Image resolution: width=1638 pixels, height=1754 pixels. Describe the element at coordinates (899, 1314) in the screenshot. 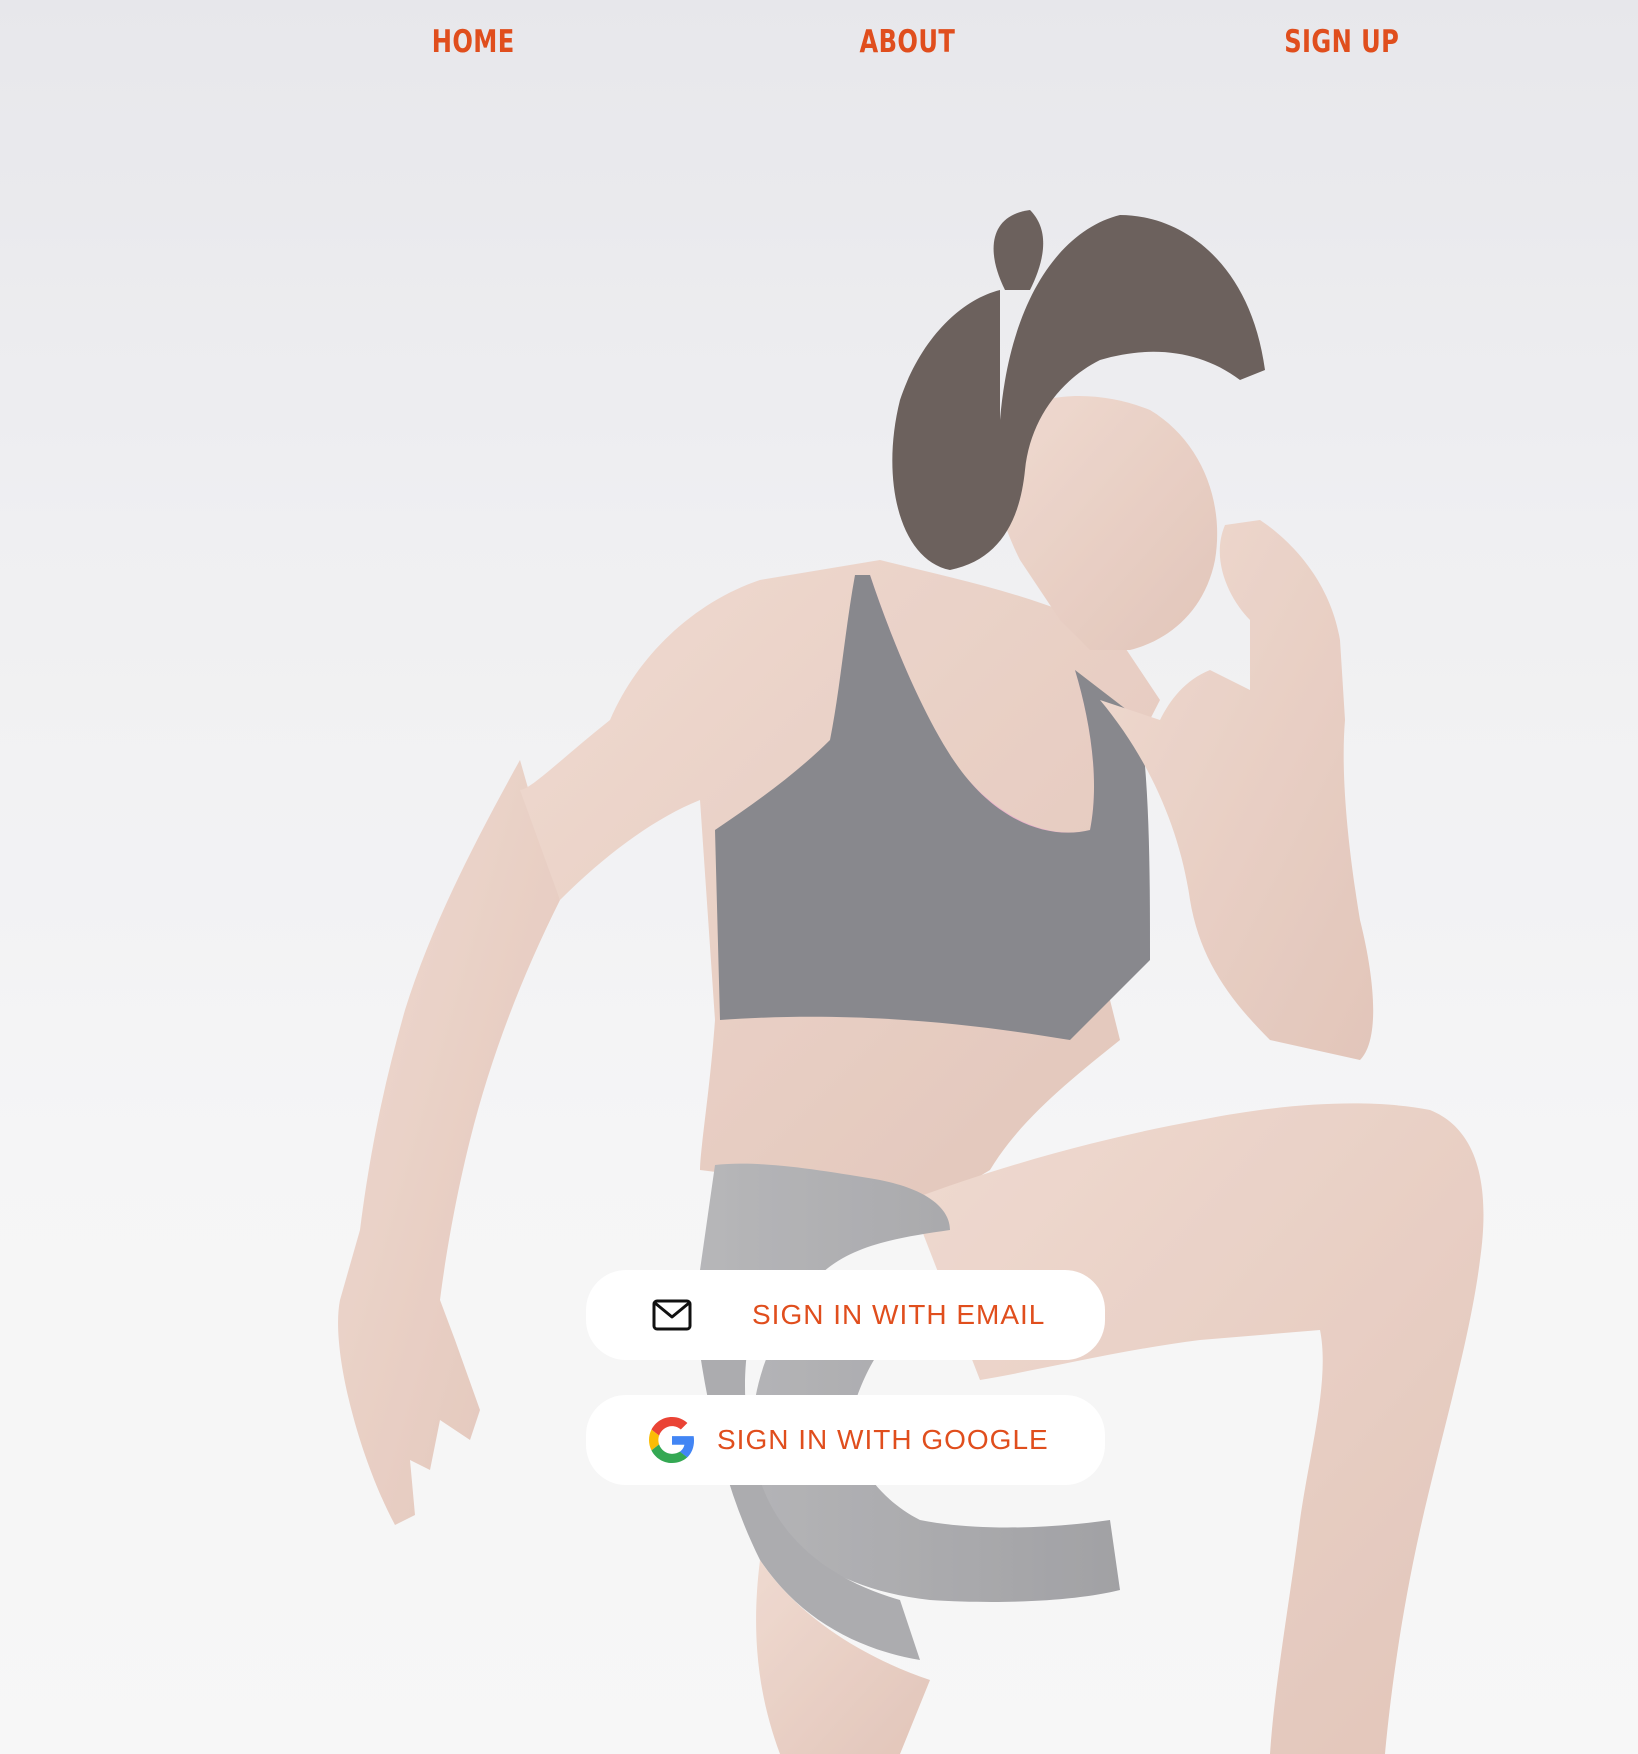

I see `sign-in-email-label: SIGN IN WITH EMAIL` at that location.